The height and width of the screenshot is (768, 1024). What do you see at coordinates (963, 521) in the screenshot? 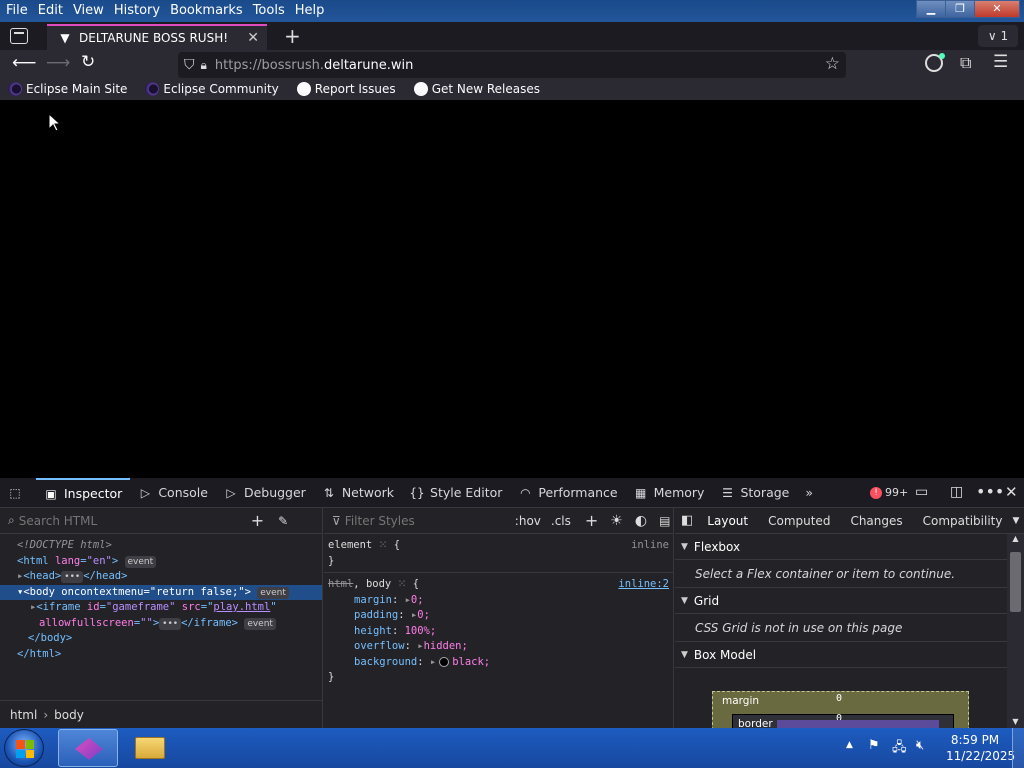
I see `tab-compatibility: Compatibility` at bounding box center [963, 521].